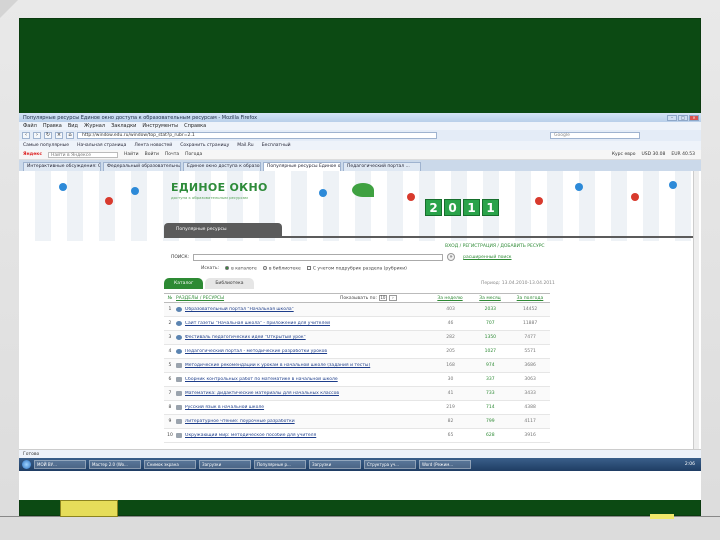 Image resolution: width=720 pixels, height=540 pixels. I want to click on yandex-logo: Яндекс, so click(32, 154).